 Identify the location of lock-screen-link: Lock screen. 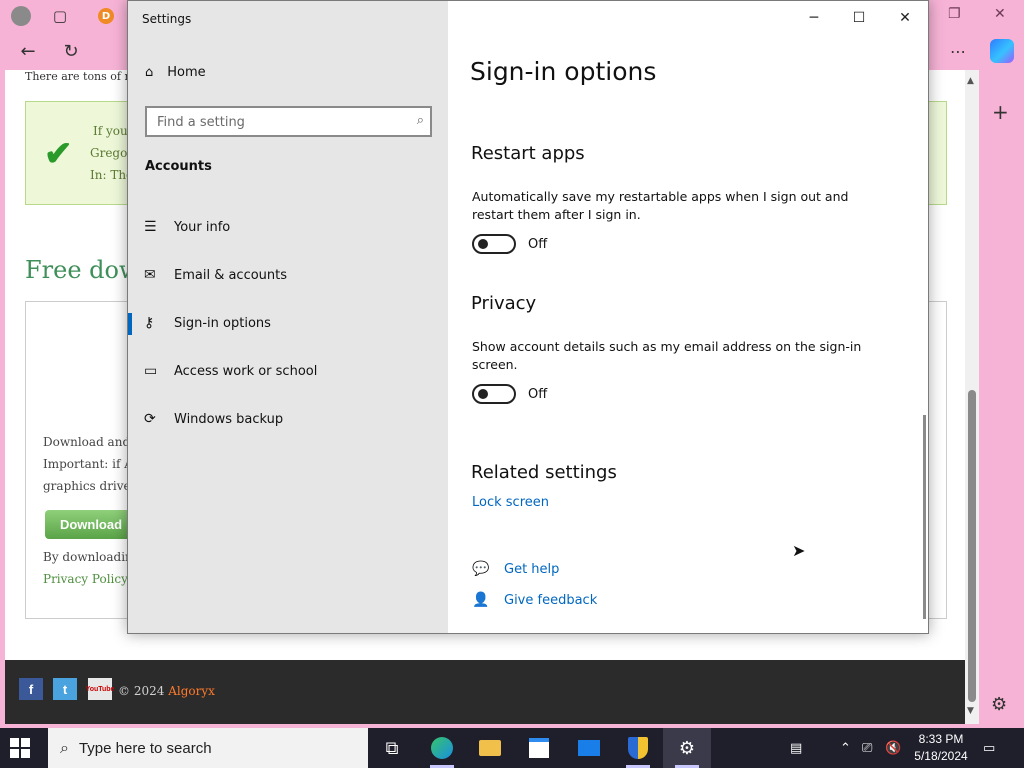
(510, 502).